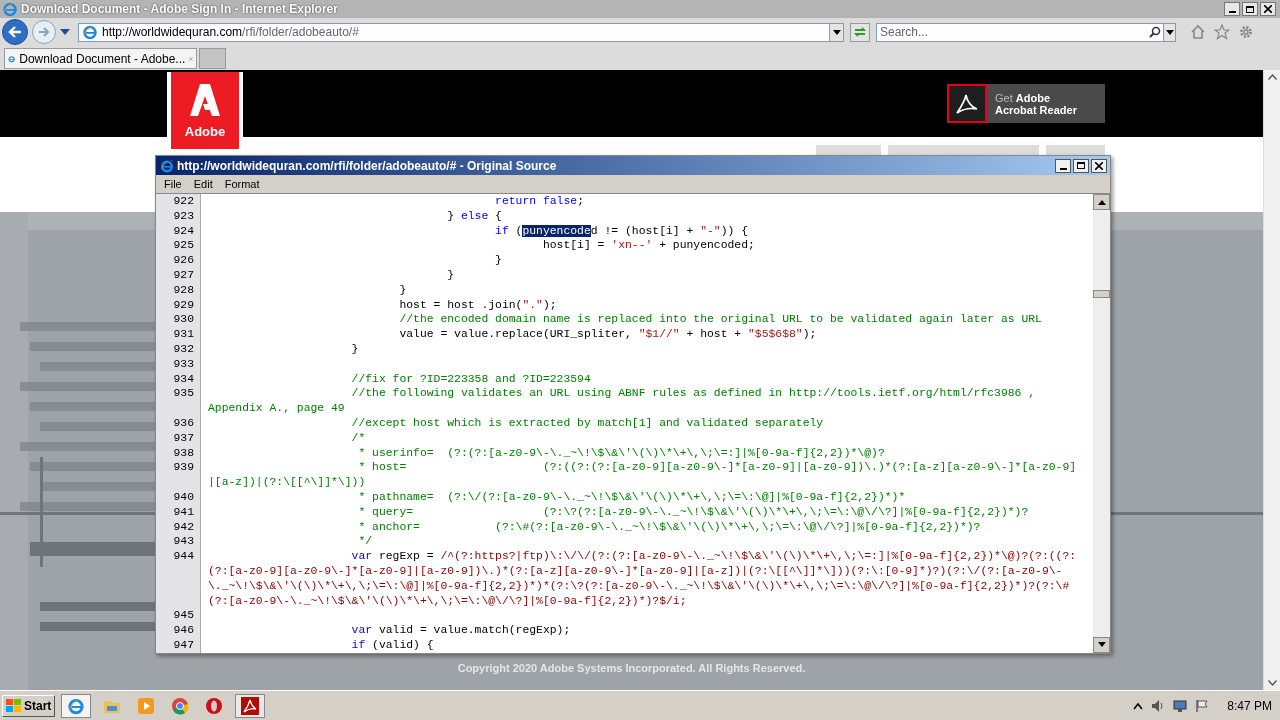  I want to click on code-line: * pathname= (?:\/(?:[a-z0-9\-\._~\!\$\&\'\(\)\*\+\,\;\=\:\@]|%[0-9a-f]{2,2})*)*, so click(632, 497).